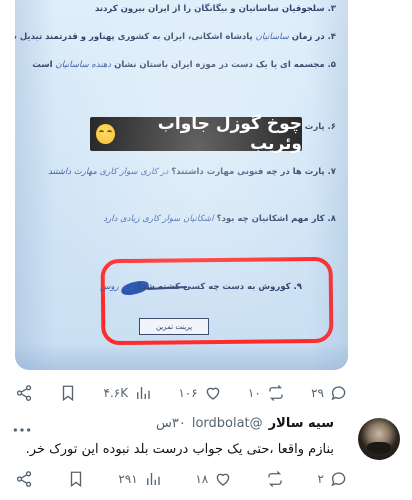 The height and width of the screenshot is (500, 412). I want to click on more-dots-icon, so click(22, 430).